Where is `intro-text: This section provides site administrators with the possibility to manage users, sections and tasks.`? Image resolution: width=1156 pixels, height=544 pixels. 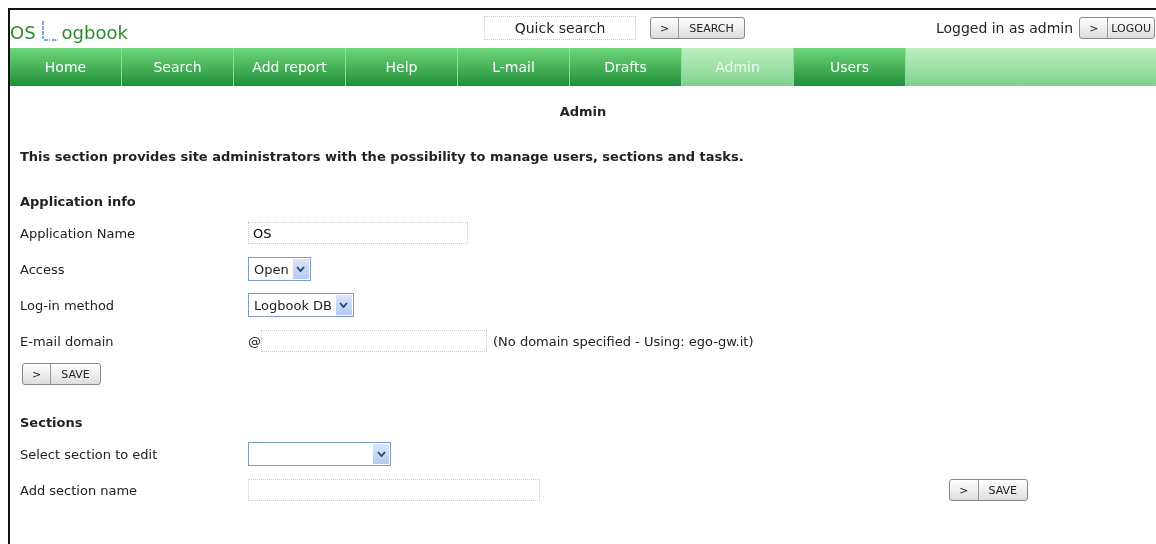
intro-text: This section provides site administrators with the possibility to manage users, sections and tasks. is located at coordinates (382, 156).